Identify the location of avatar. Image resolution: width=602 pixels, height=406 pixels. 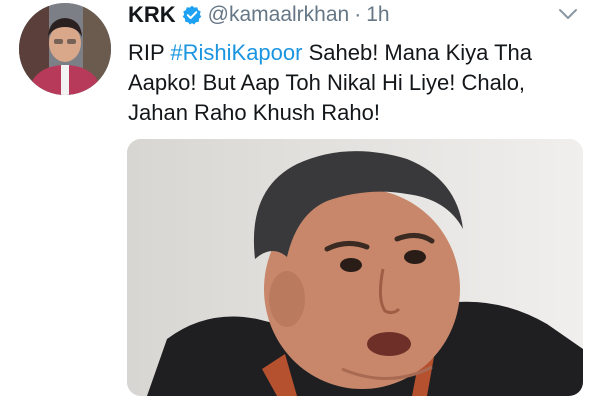
(65, 49).